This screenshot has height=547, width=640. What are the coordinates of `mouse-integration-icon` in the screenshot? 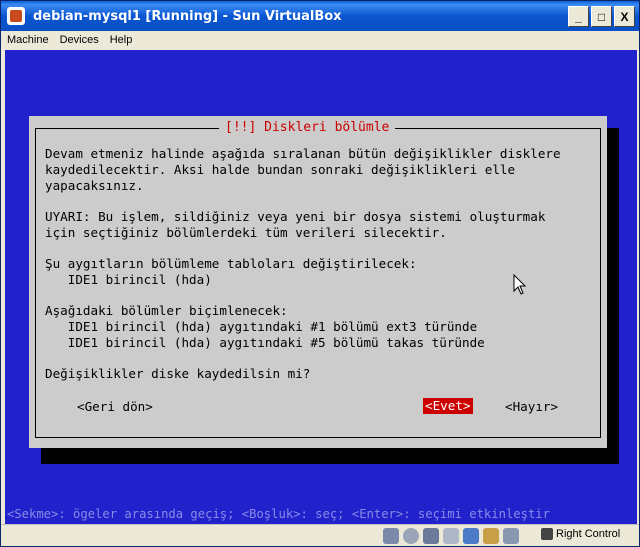 It's located at (511, 536).